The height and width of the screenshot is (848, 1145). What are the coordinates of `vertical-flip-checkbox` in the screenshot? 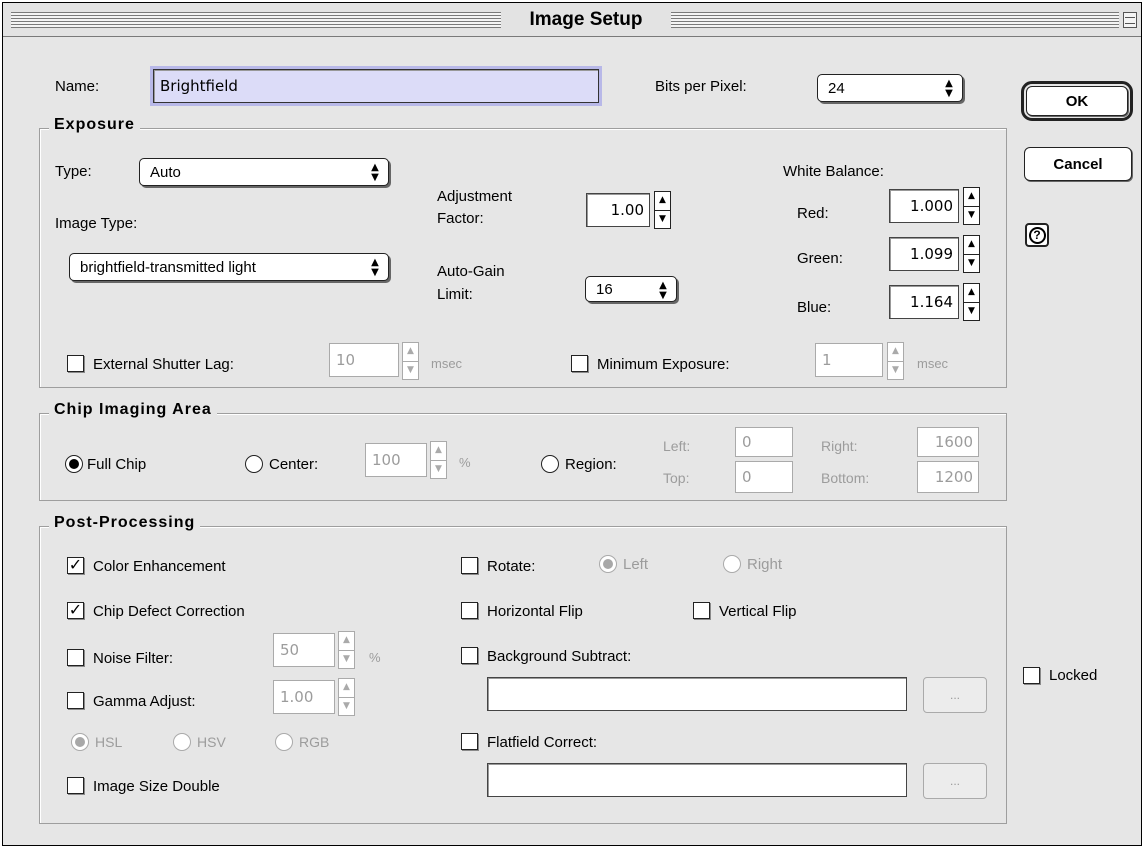 It's located at (701, 610).